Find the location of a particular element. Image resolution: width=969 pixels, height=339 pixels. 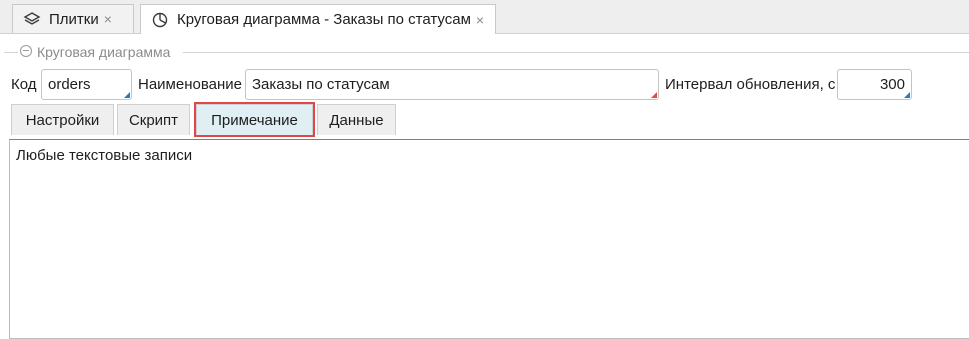

collapse-icon is located at coordinates (26, 51).